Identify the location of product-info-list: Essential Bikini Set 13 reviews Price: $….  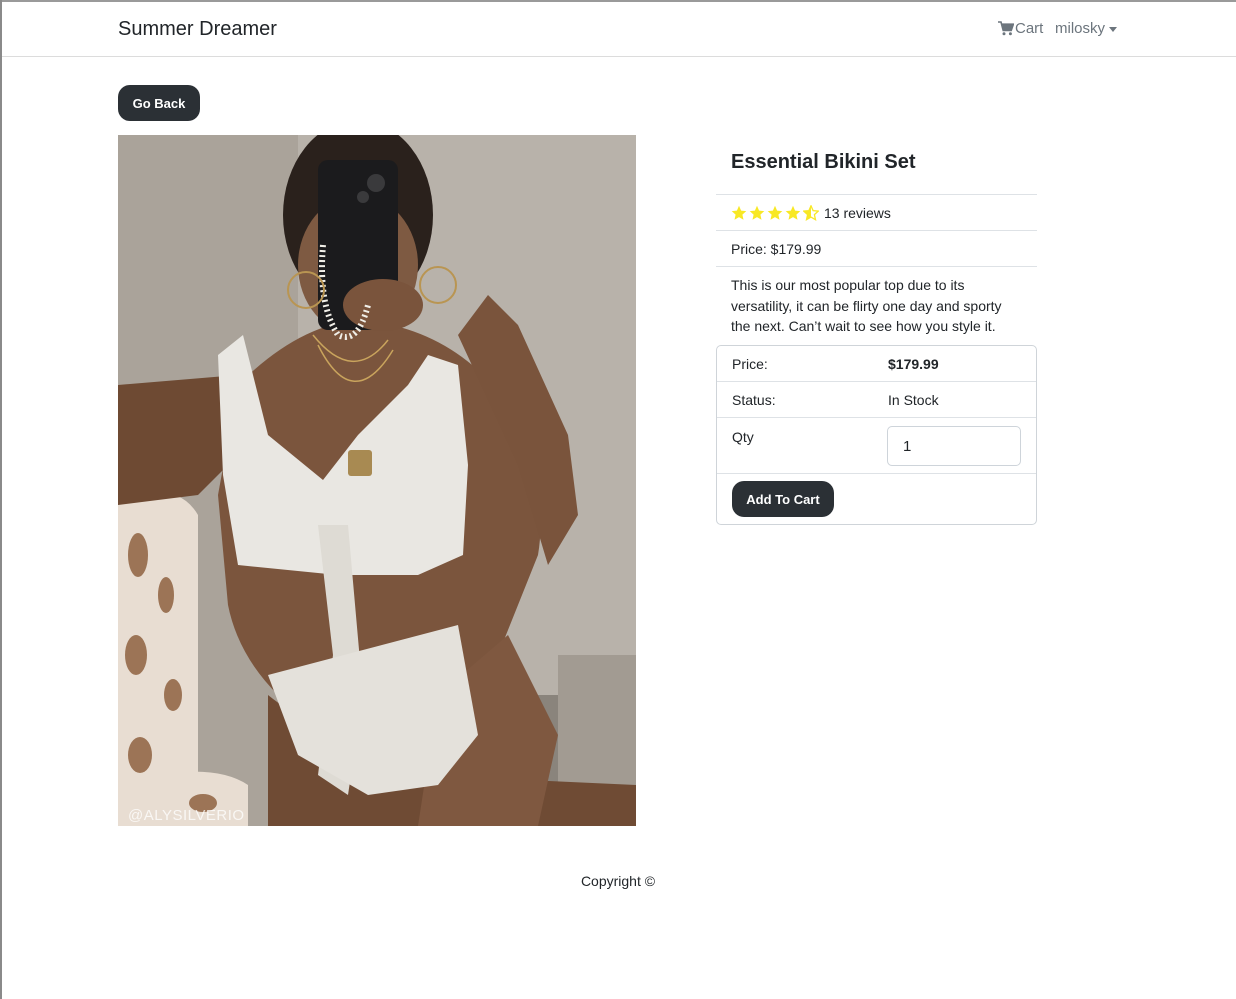
(876, 239).